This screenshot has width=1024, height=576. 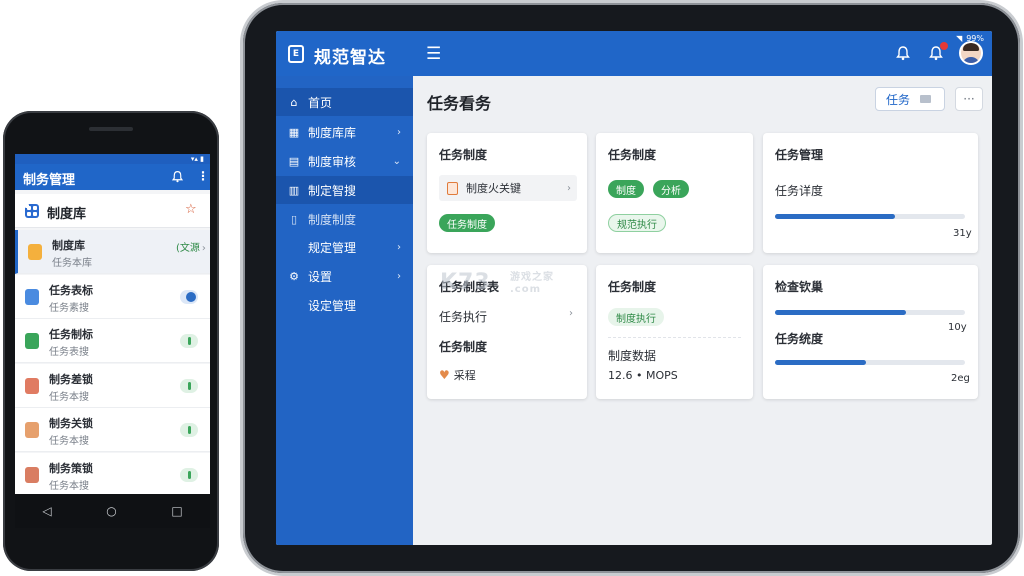 What do you see at coordinates (191, 246) in the screenshot?
I see `source-tag: (文源 ›` at bounding box center [191, 246].